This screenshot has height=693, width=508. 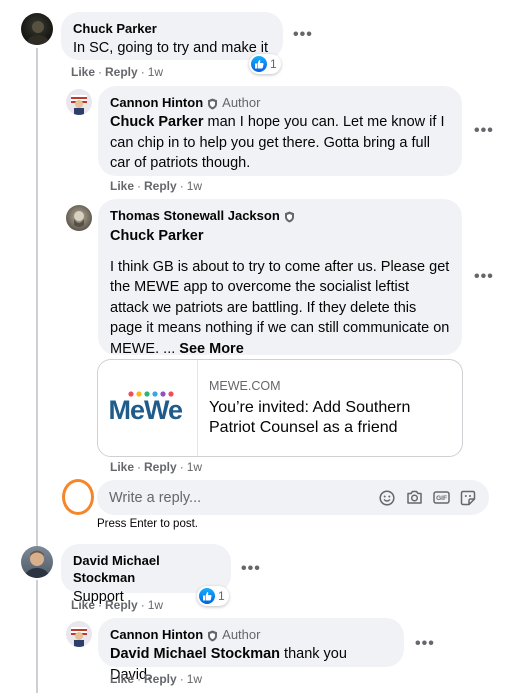 I want to click on svg-text: GIF, so click(x=441, y=498).